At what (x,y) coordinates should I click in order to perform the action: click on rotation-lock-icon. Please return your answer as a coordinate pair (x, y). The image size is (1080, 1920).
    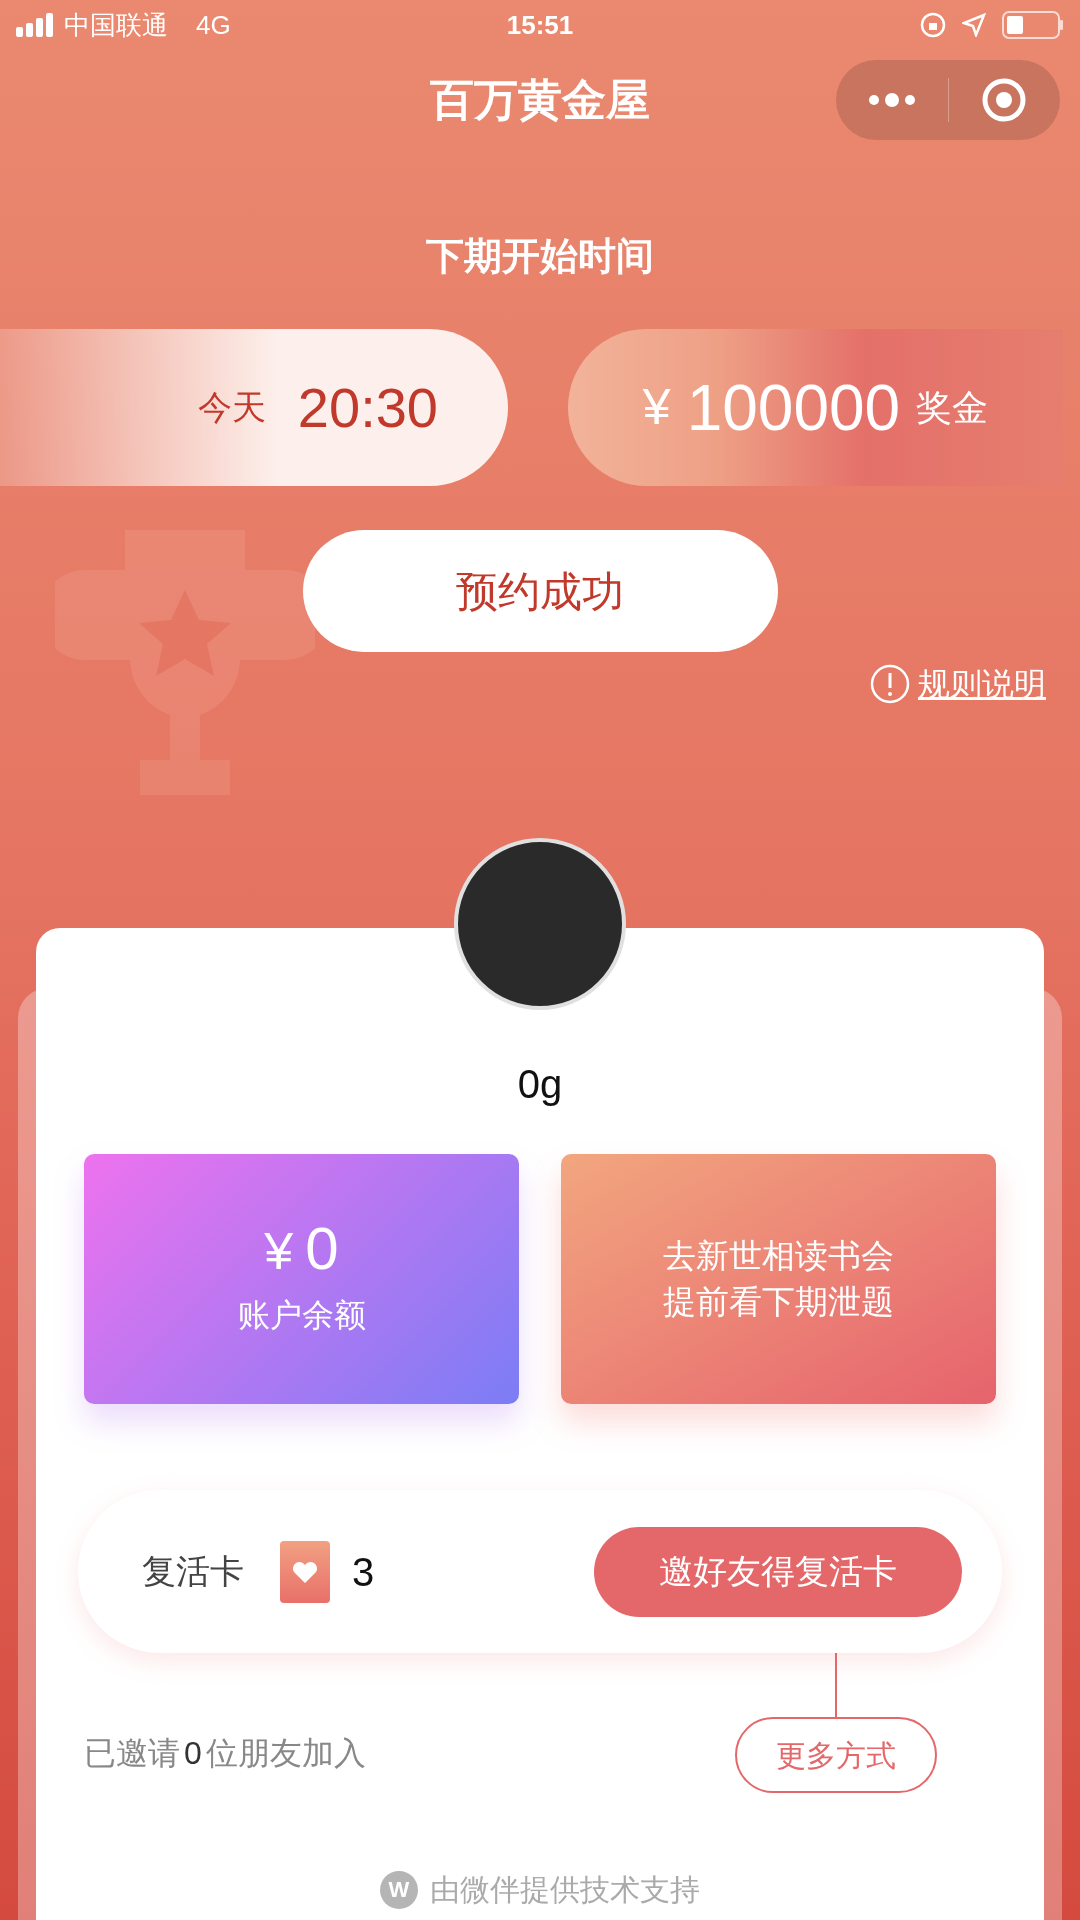
    Looking at the image, I should click on (933, 25).